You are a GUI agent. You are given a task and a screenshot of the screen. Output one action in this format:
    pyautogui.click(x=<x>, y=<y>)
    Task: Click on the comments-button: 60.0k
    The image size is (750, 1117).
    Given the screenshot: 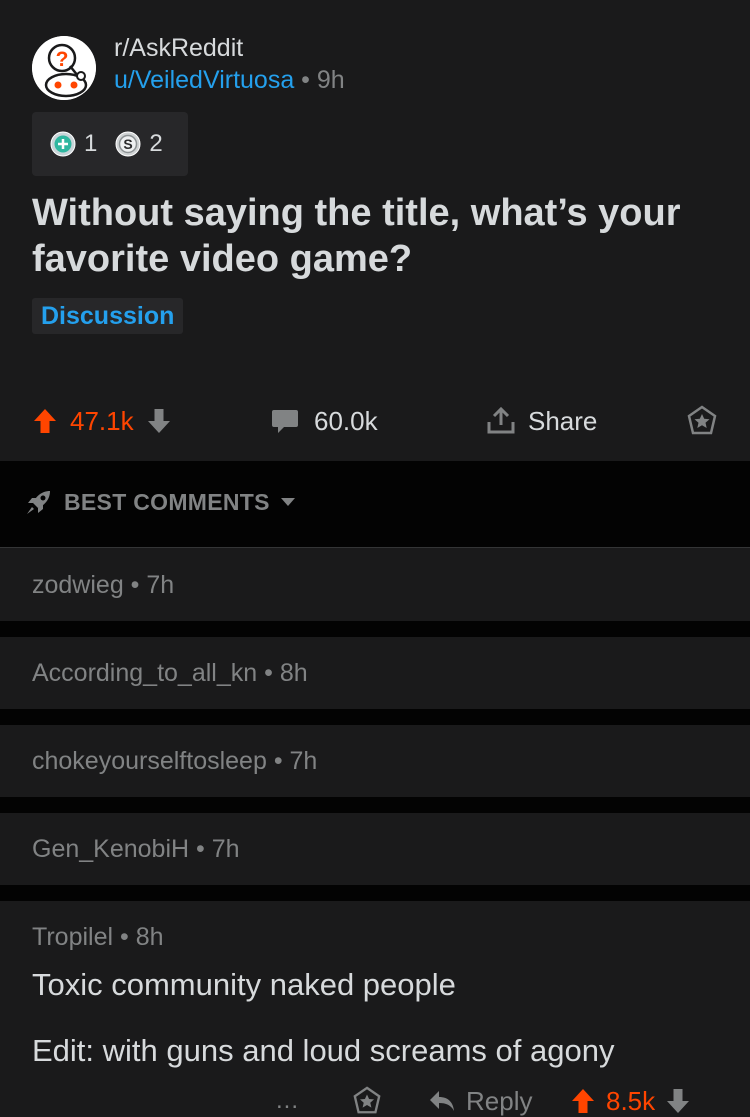 What is the action you would take?
    pyautogui.click(x=324, y=421)
    